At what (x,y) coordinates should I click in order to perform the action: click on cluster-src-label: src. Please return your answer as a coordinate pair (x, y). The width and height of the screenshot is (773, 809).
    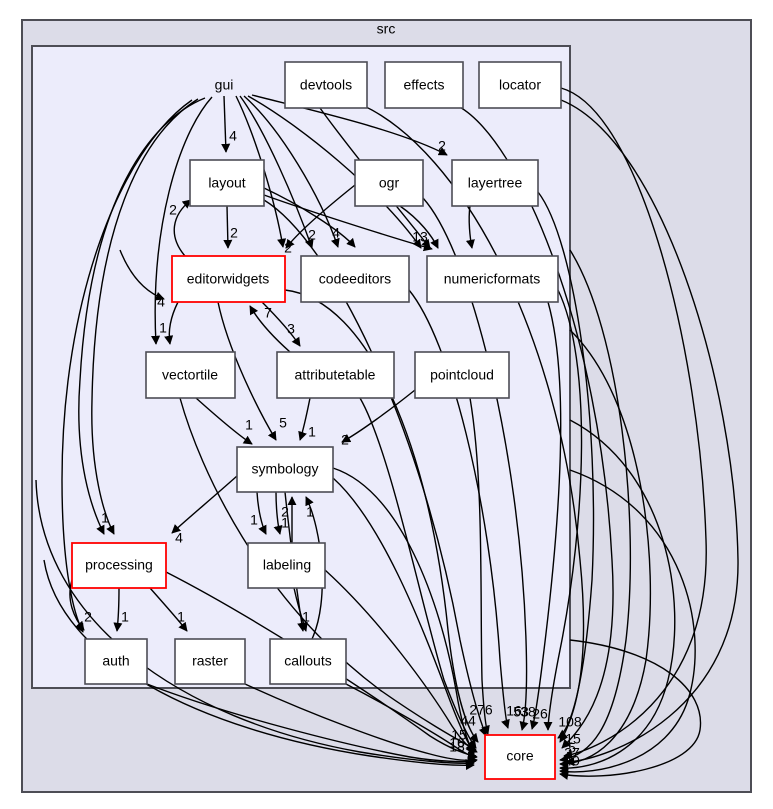
    Looking at the image, I should click on (386, 29).